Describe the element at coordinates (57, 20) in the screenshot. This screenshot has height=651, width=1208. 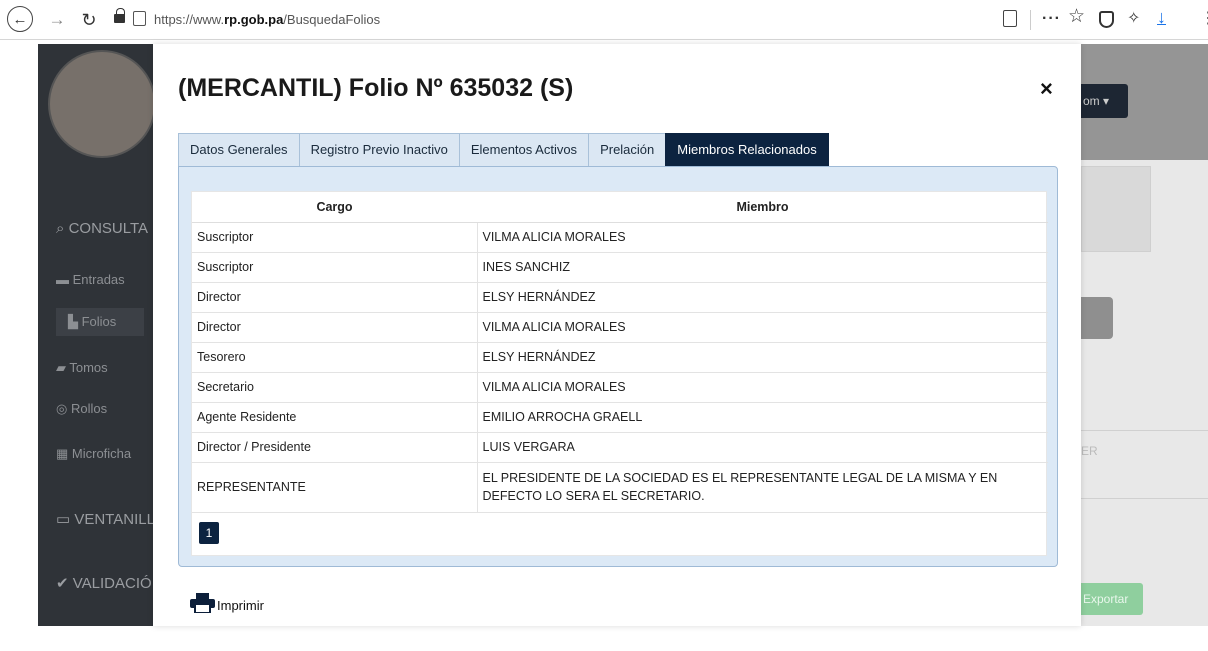
I see `forward-button: →` at that location.